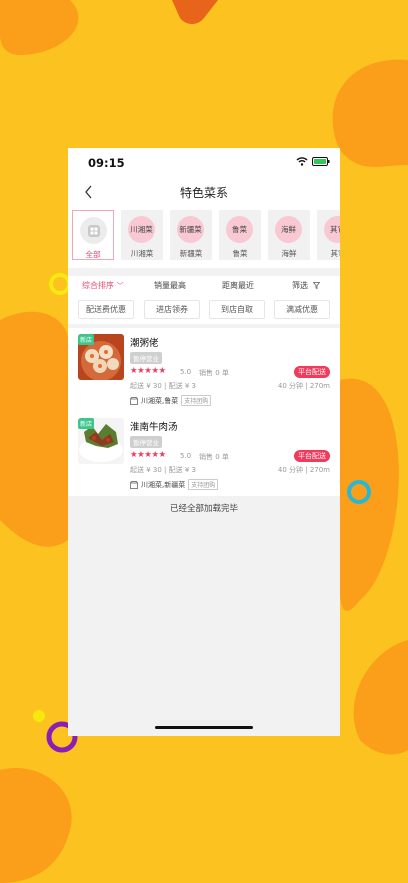  What do you see at coordinates (204, 162) in the screenshot?
I see `status-bar: 09:15` at bounding box center [204, 162].